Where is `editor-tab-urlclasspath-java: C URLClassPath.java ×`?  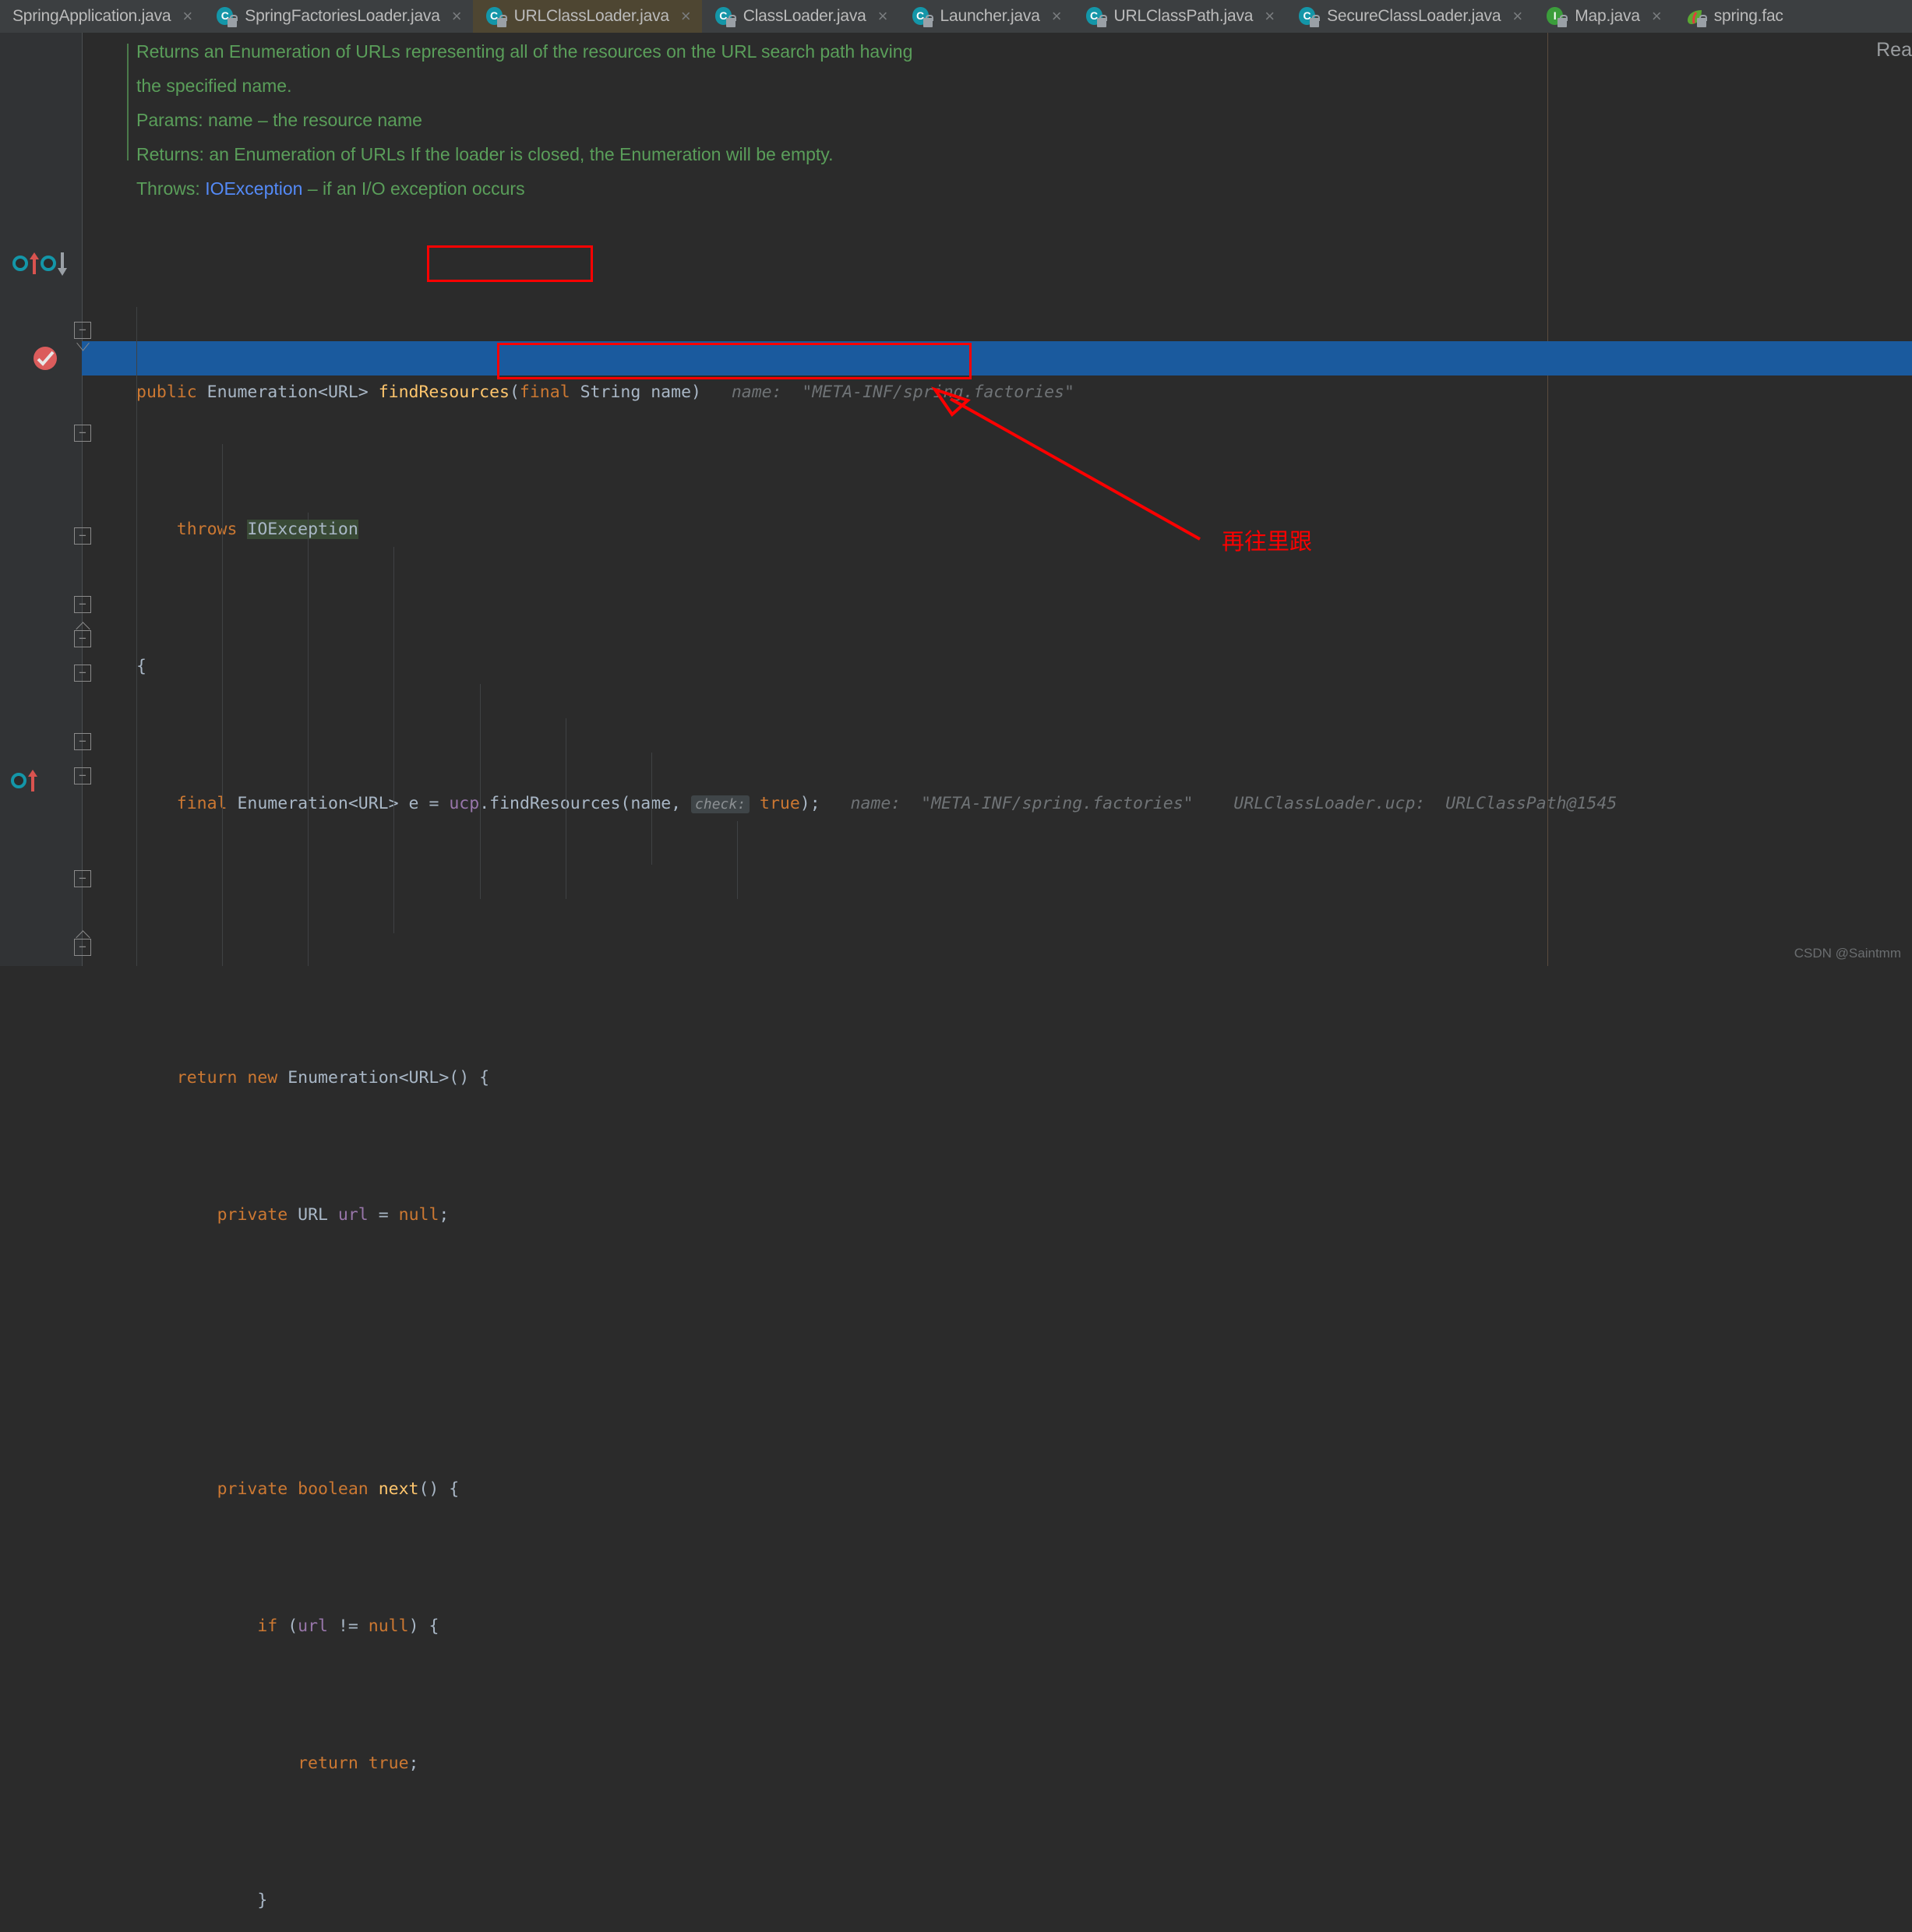
editor-tab-urlclasspath-java: C URLClassPath.java × is located at coordinates (1180, 17).